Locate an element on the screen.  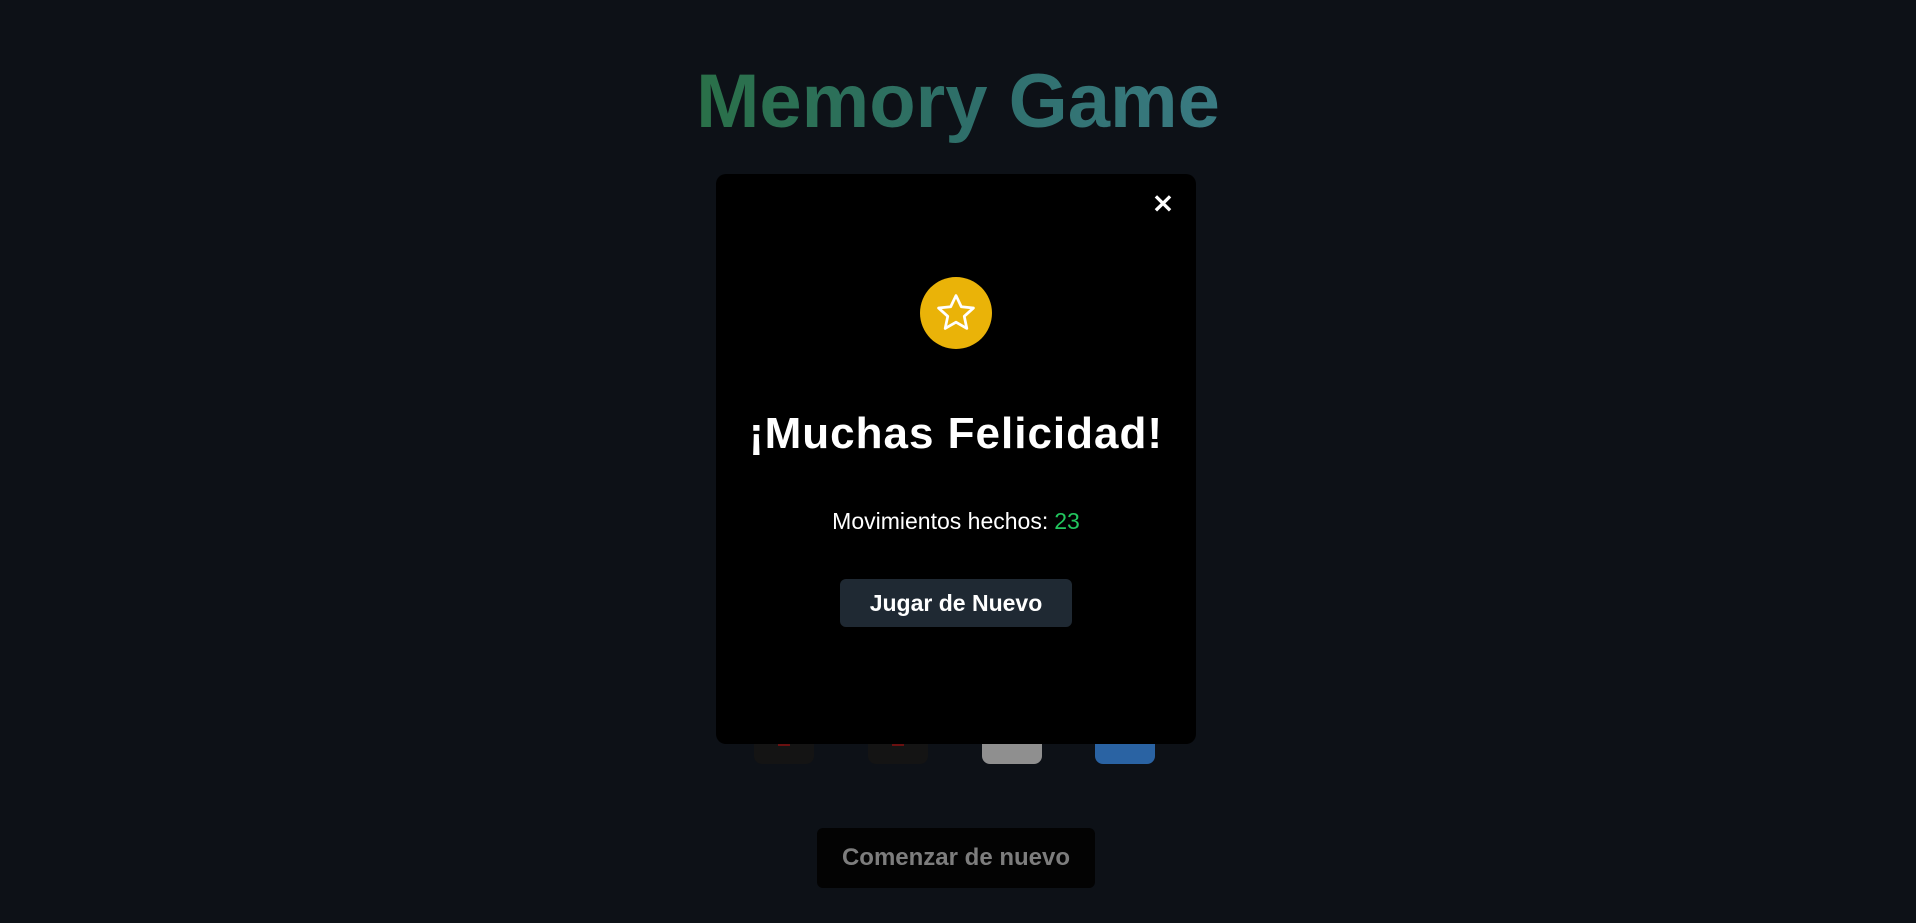
star-badge is located at coordinates (956, 313).